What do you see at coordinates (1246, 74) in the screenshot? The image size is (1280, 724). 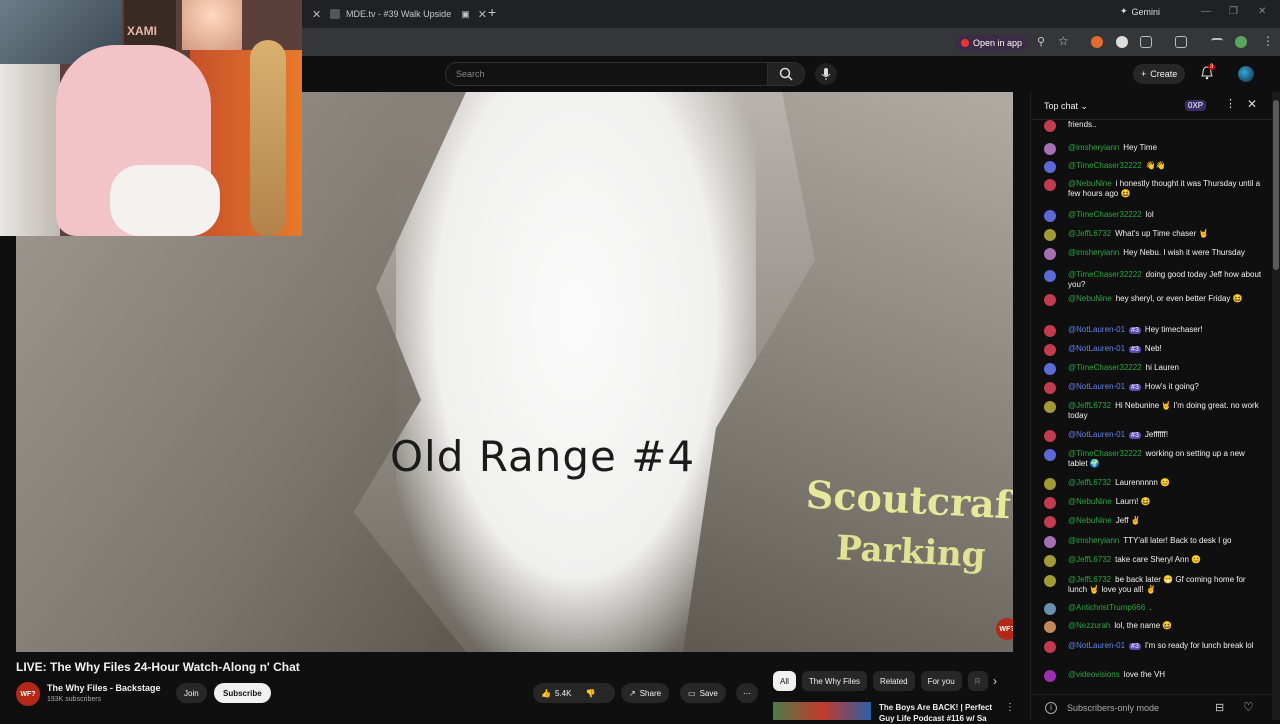 I see `account-avatar` at bounding box center [1246, 74].